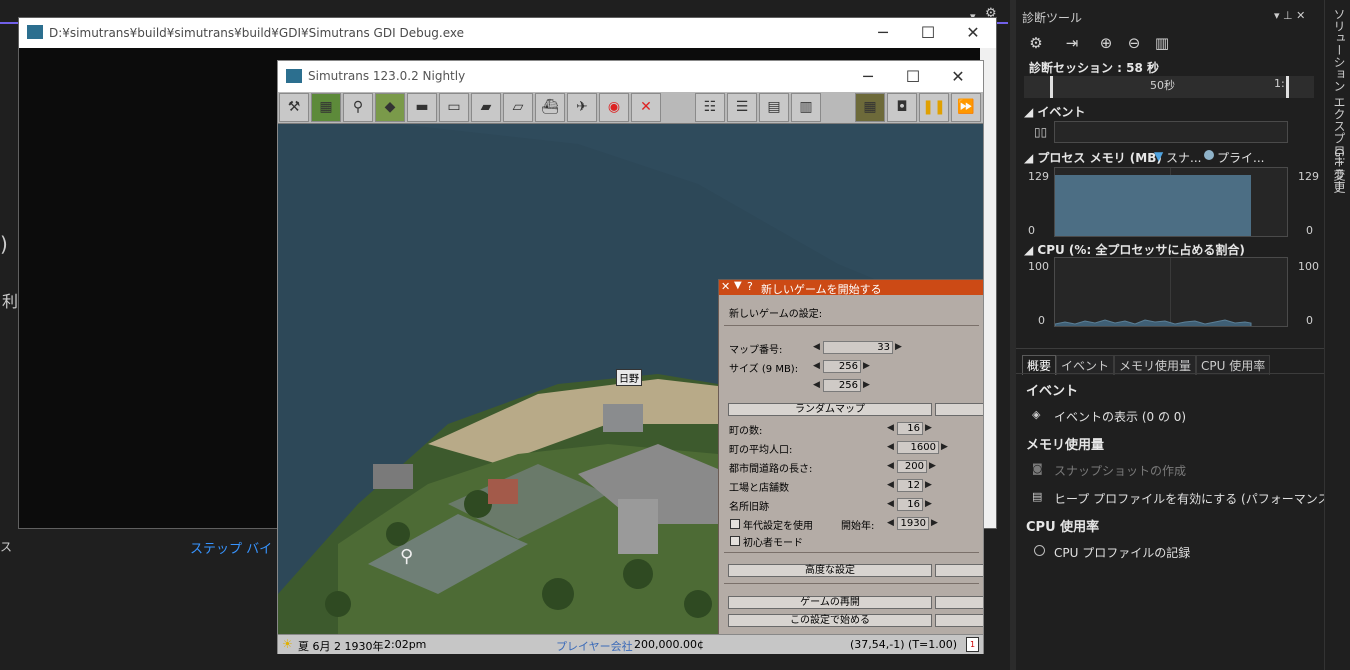  I want to click on remove-icon: ✕, so click(646, 107).